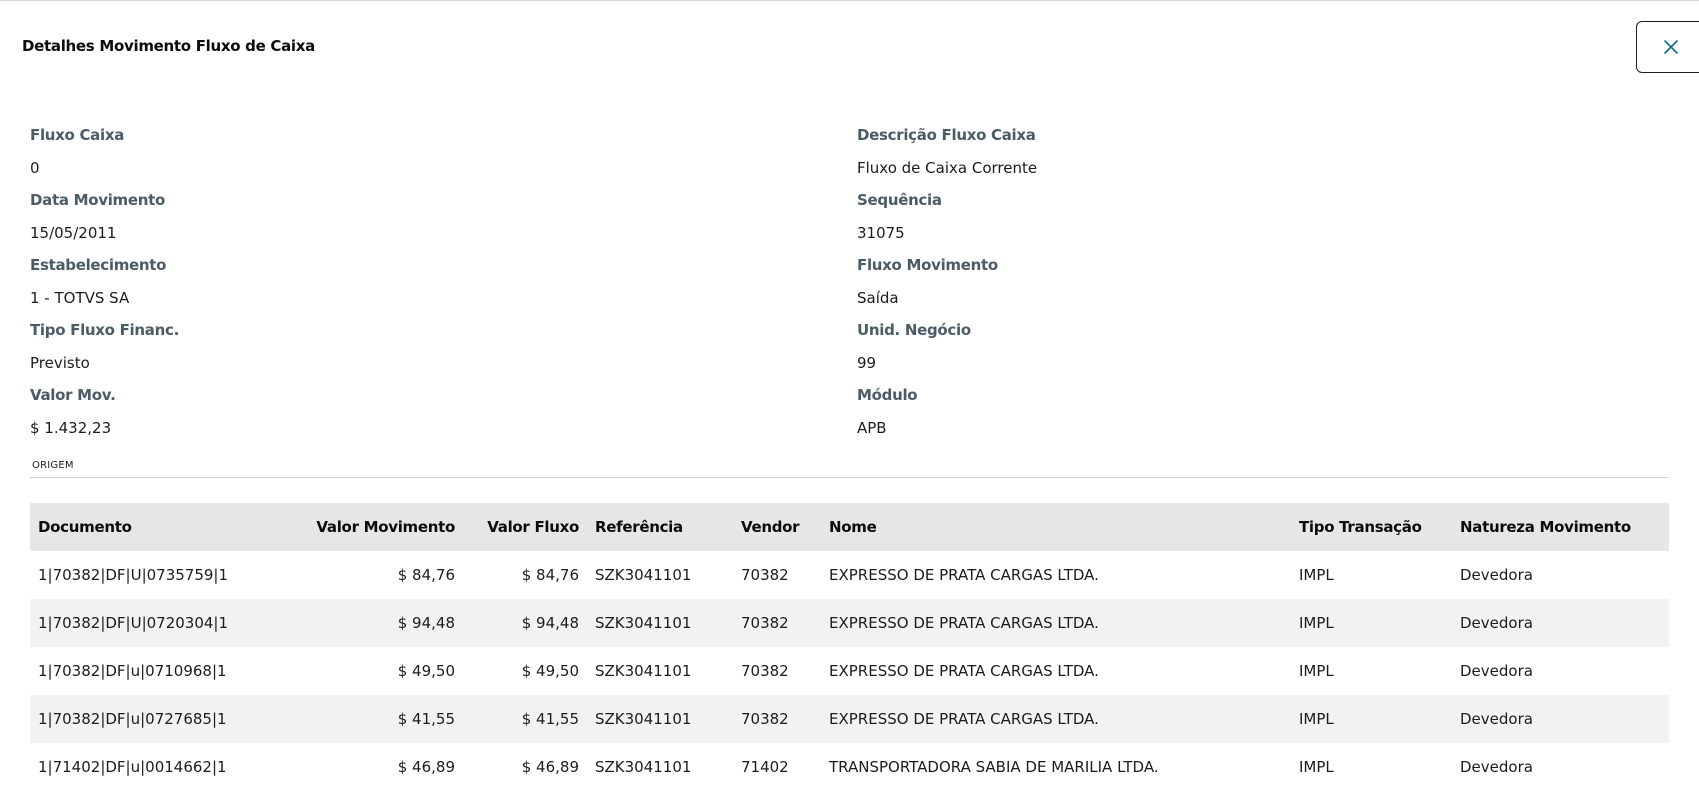 This screenshot has height=792, width=1699. What do you see at coordinates (1247, 223) in the screenshot?
I see `field-sequencia: Sequência 31075` at bounding box center [1247, 223].